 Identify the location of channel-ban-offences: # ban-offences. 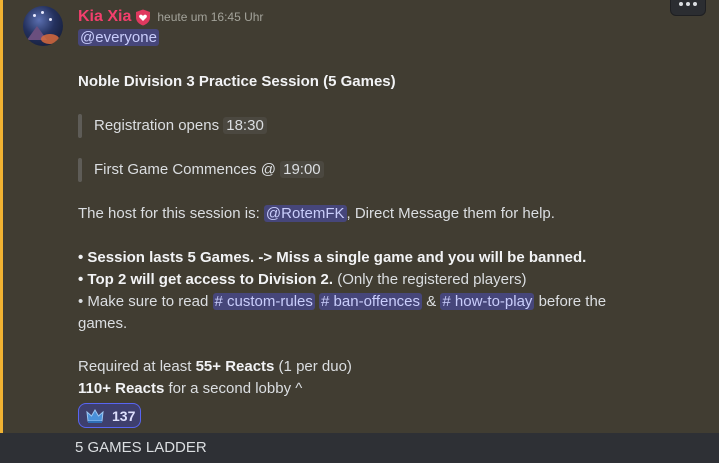
(371, 301).